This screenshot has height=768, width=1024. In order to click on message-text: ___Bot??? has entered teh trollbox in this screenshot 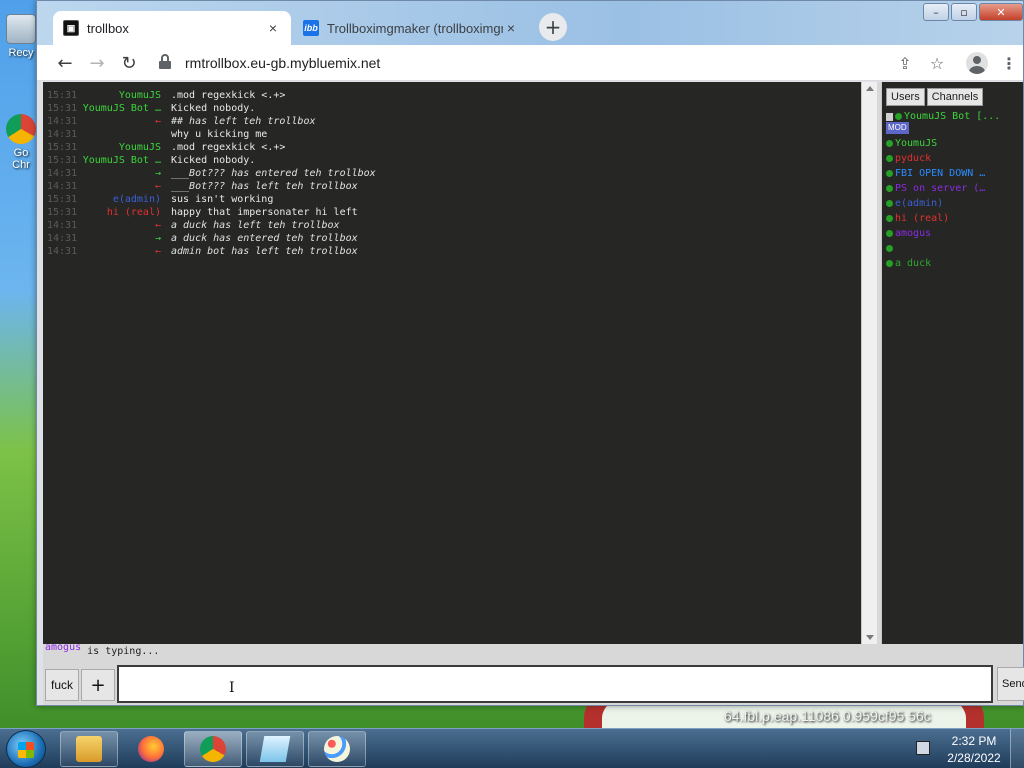, I will do `click(273, 173)`.